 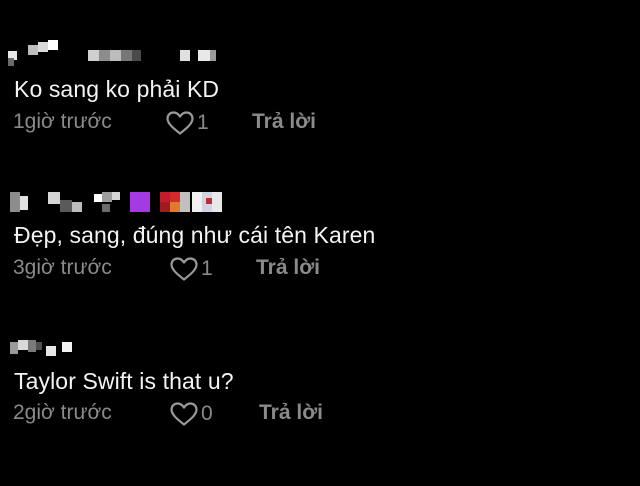 What do you see at coordinates (62, 412) in the screenshot?
I see `comment-timestamp: 2giờ trước` at bounding box center [62, 412].